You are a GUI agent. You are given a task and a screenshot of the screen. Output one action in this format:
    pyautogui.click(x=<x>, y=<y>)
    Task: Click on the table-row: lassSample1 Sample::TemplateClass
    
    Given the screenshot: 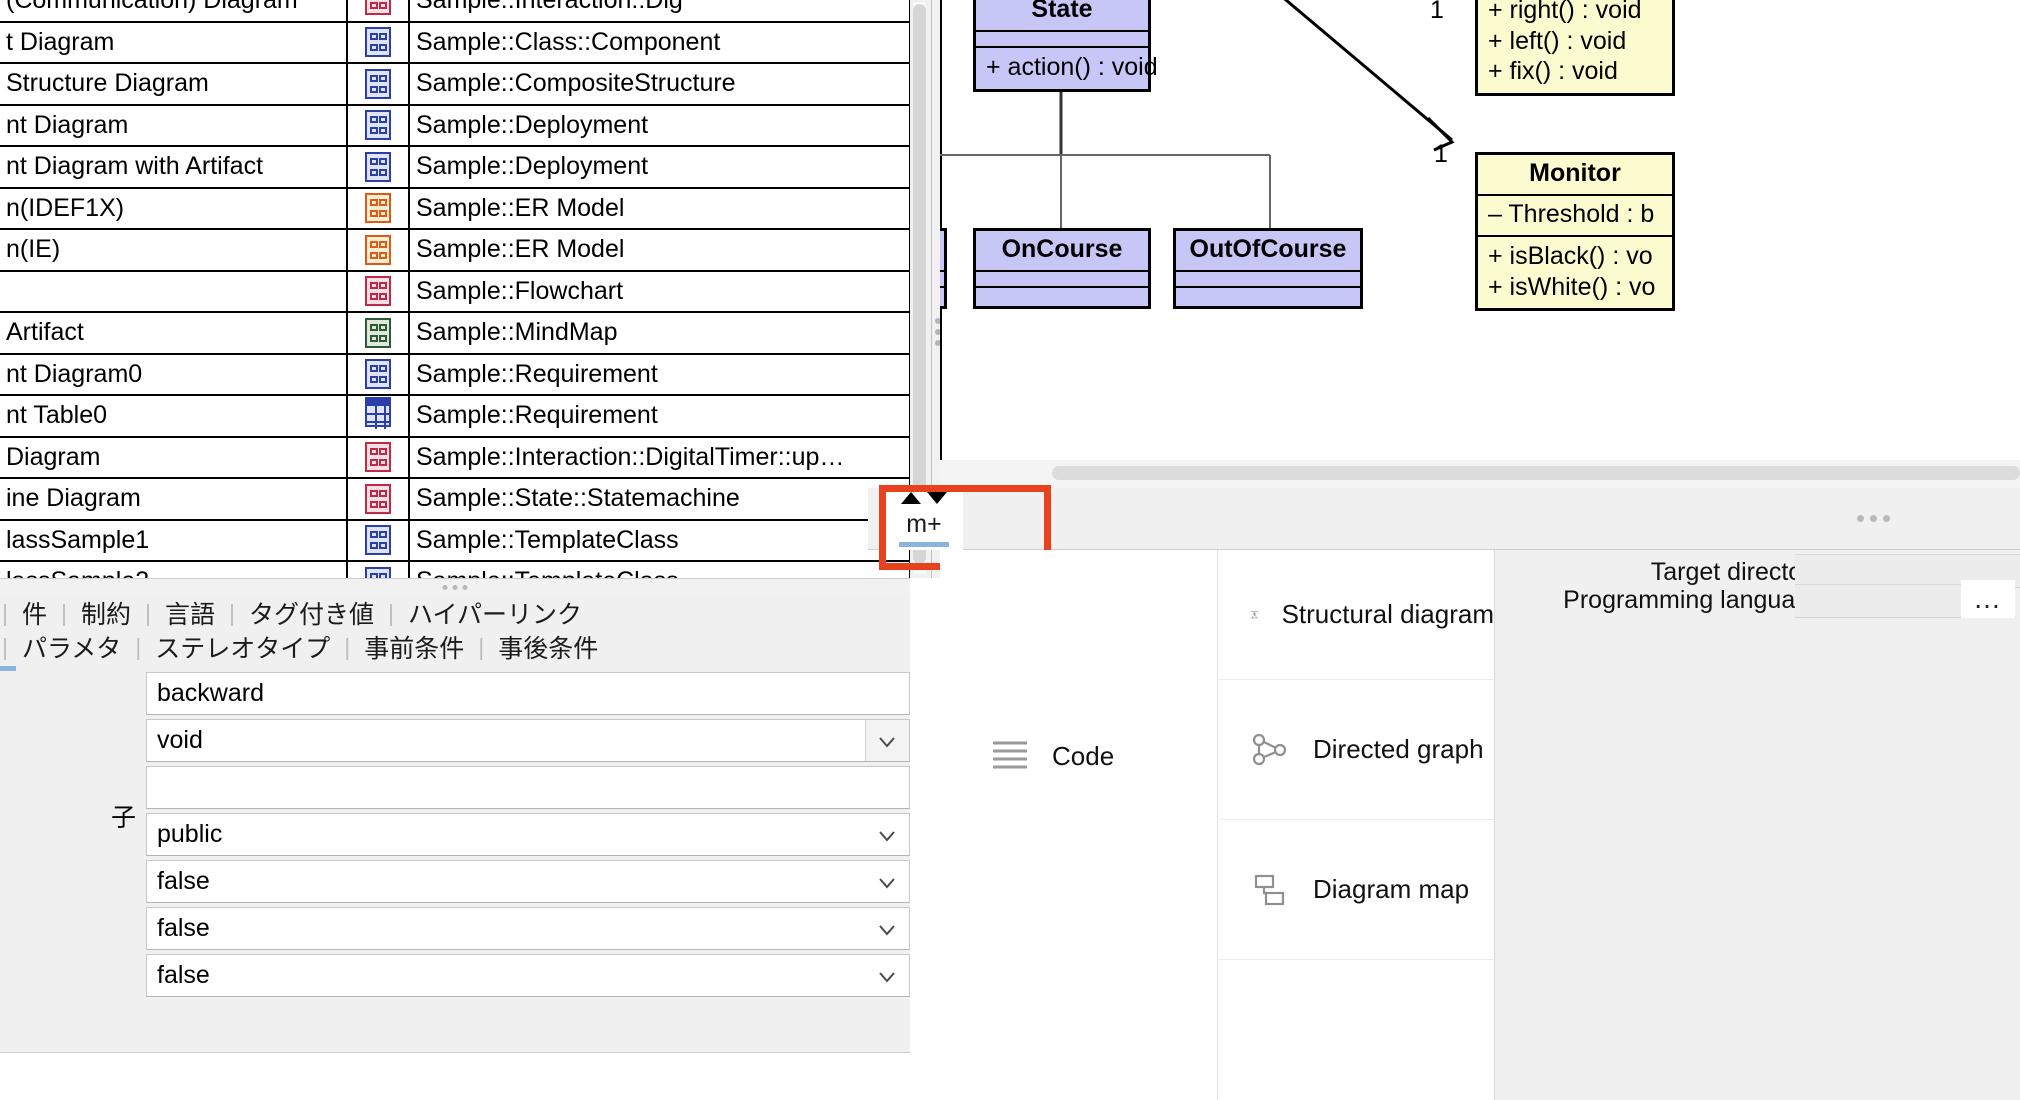 What is the action you would take?
    pyautogui.click(x=455, y=540)
    